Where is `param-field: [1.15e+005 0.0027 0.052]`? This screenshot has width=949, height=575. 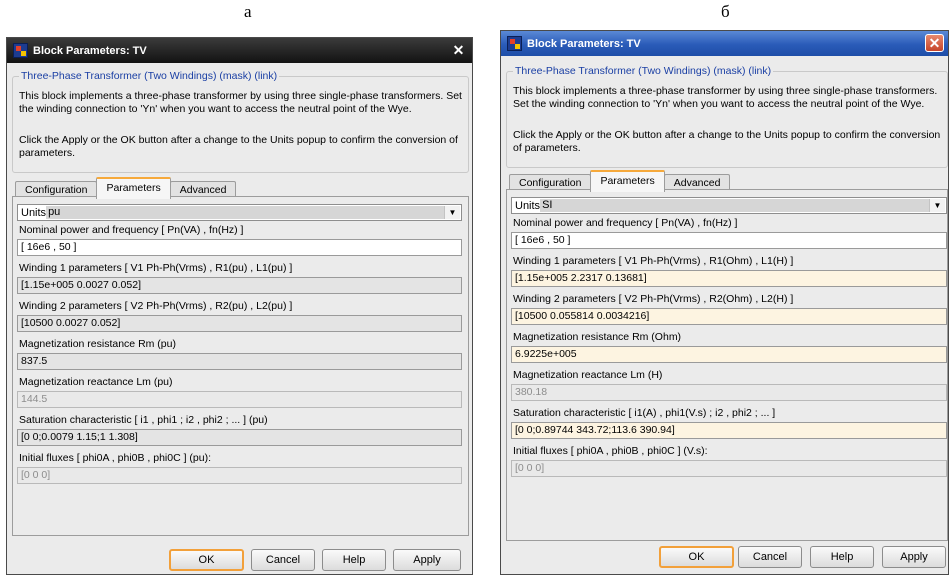 param-field: [1.15e+005 0.0027 0.052] is located at coordinates (239, 285).